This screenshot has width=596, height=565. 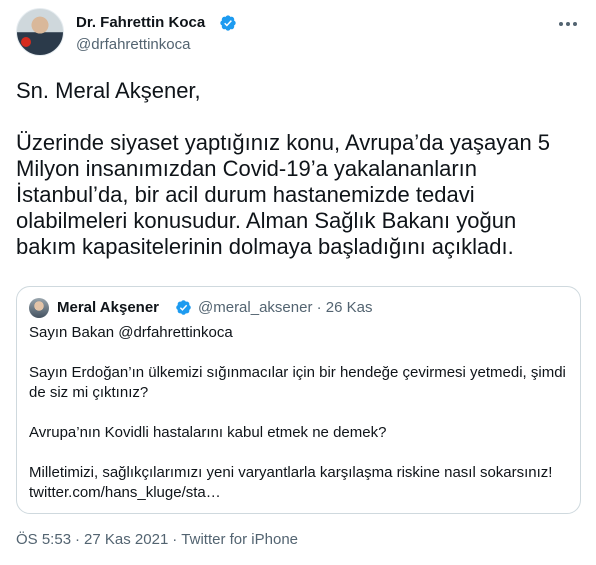 I want to click on tweet-time: ÖS 5:53, so click(x=43, y=539).